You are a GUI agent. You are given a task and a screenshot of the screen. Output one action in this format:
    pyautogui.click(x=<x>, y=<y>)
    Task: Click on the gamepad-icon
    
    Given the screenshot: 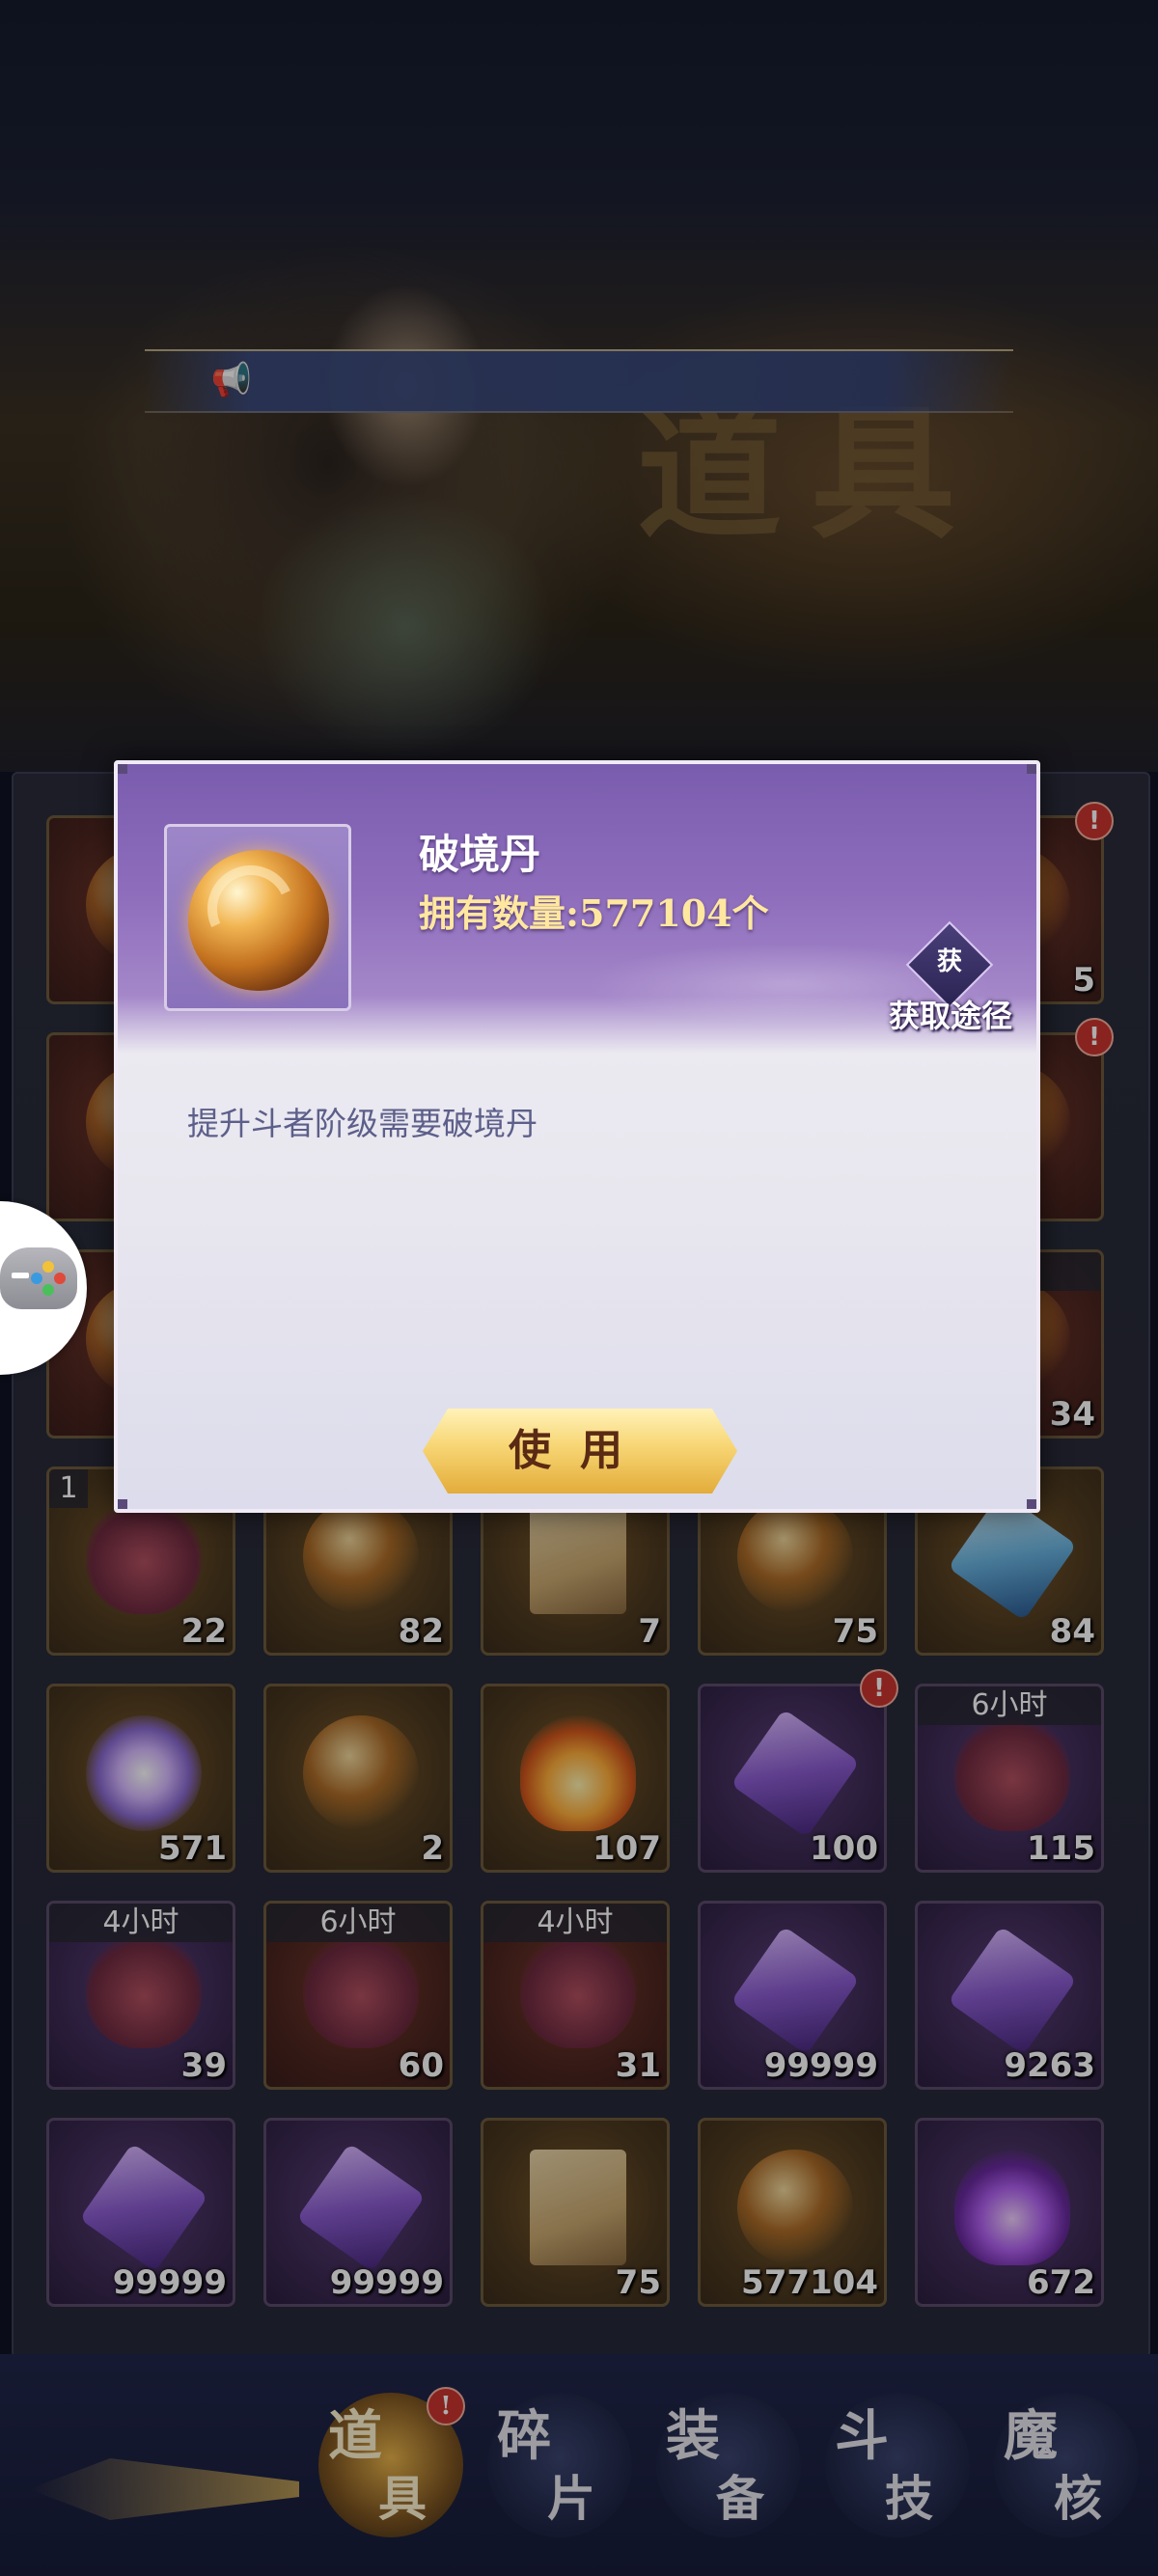 What is the action you would take?
    pyautogui.click(x=38, y=1278)
    